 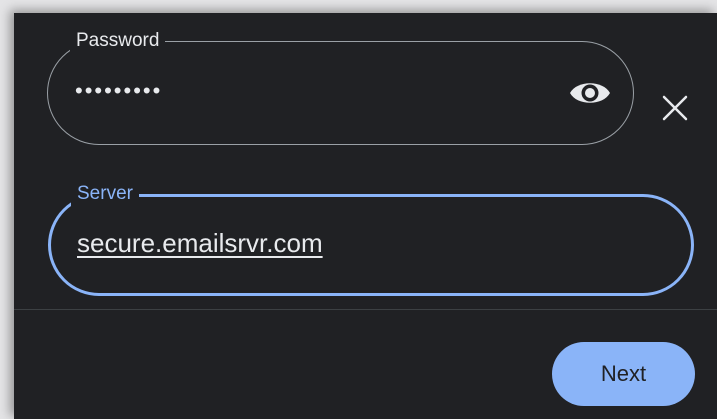 I want to click on close-icon, so click(x=675, y=108).